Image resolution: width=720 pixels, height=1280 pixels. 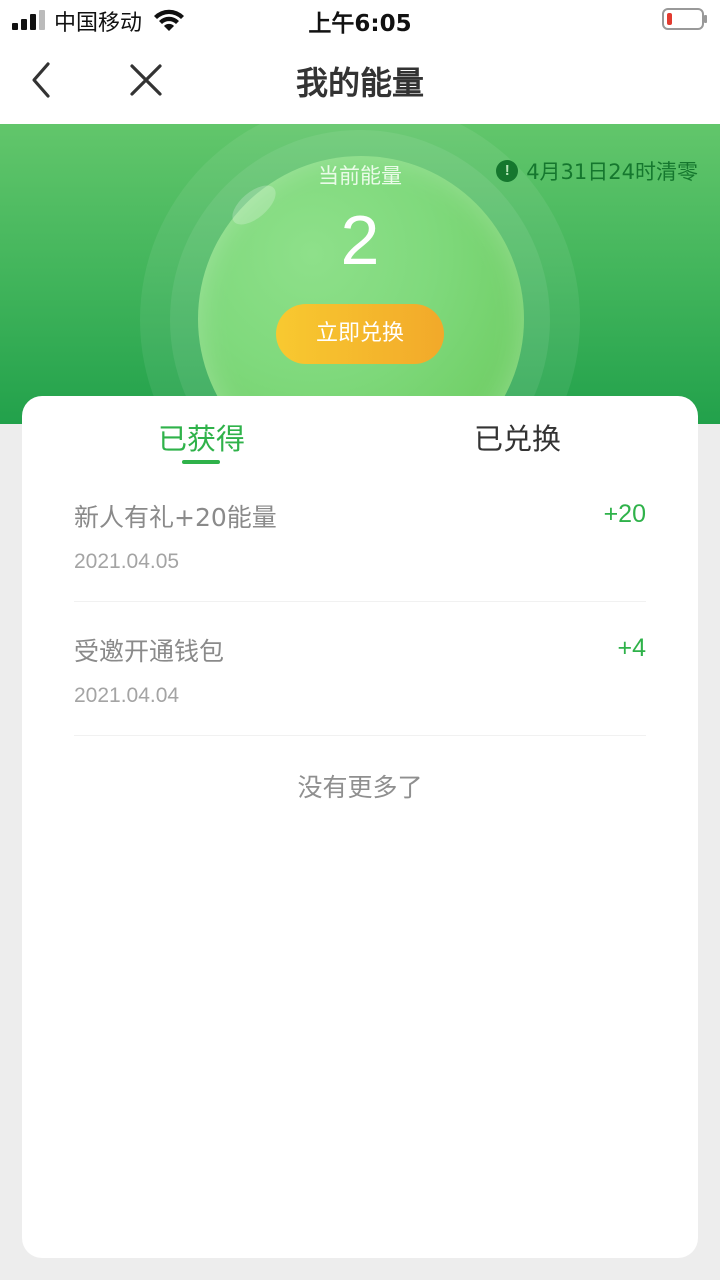 What do you see at coordinates (360, 787) in the screenshot?
I see `no-more-text: 没有更多了` at bounding box center [360, 787].